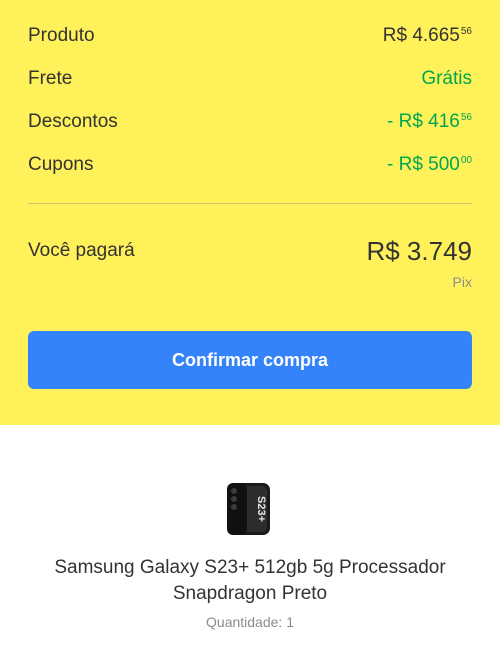 This screenshot has height=662, width=500. I want to click on summary-divider, so click(250, 203).